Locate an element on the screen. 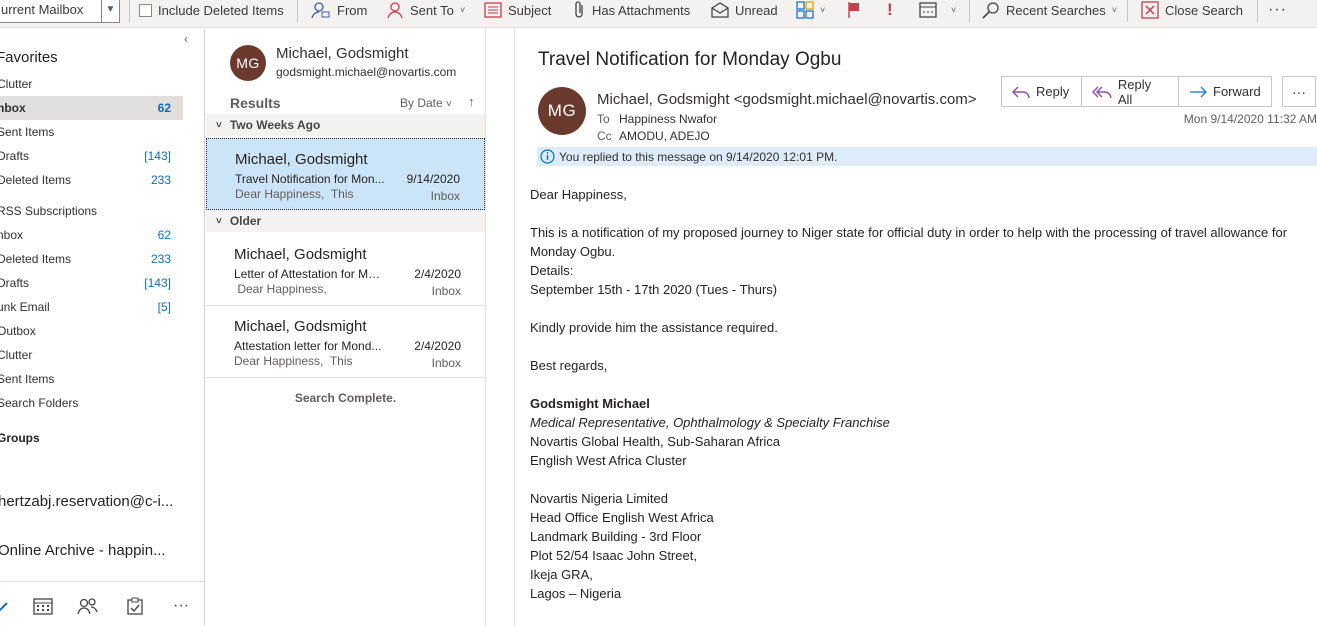 Image resolution: width=1317 pixels, height=626 pixels. more-apps-icon: ··· is located at coordinates (181, 606).